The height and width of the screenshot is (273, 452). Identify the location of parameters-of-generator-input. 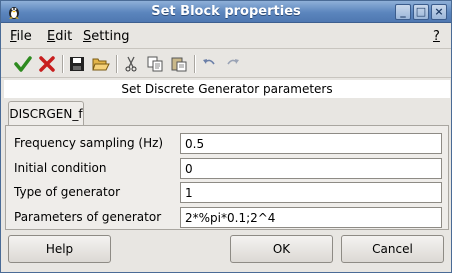
(311, 217).